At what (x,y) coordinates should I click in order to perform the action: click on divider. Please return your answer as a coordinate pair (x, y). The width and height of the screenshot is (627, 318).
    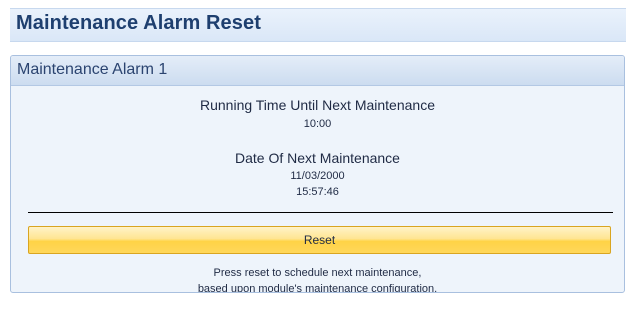
    Looking at the image, I should click on (320, 212).